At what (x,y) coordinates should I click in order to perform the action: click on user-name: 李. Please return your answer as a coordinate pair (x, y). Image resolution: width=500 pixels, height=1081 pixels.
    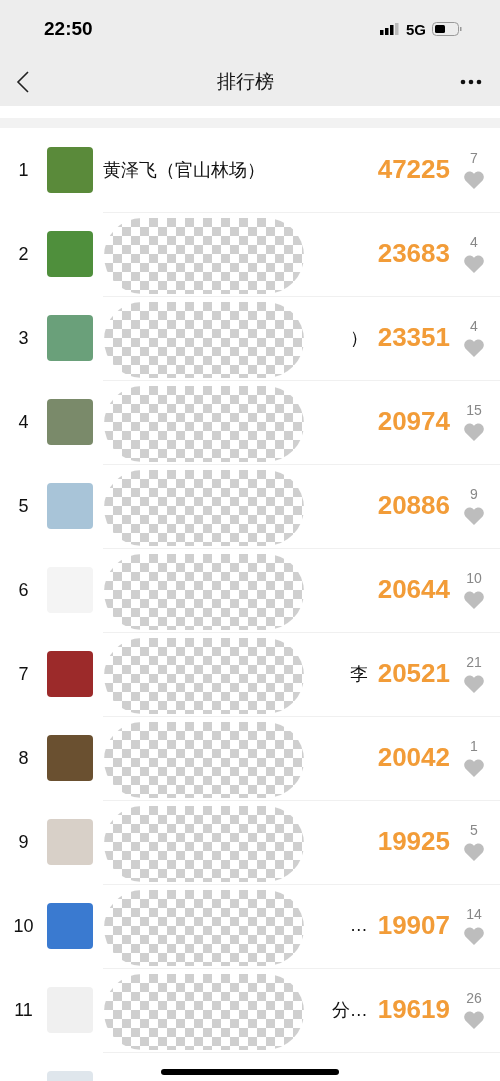
    Looking at the image, I should click on (358, 673).